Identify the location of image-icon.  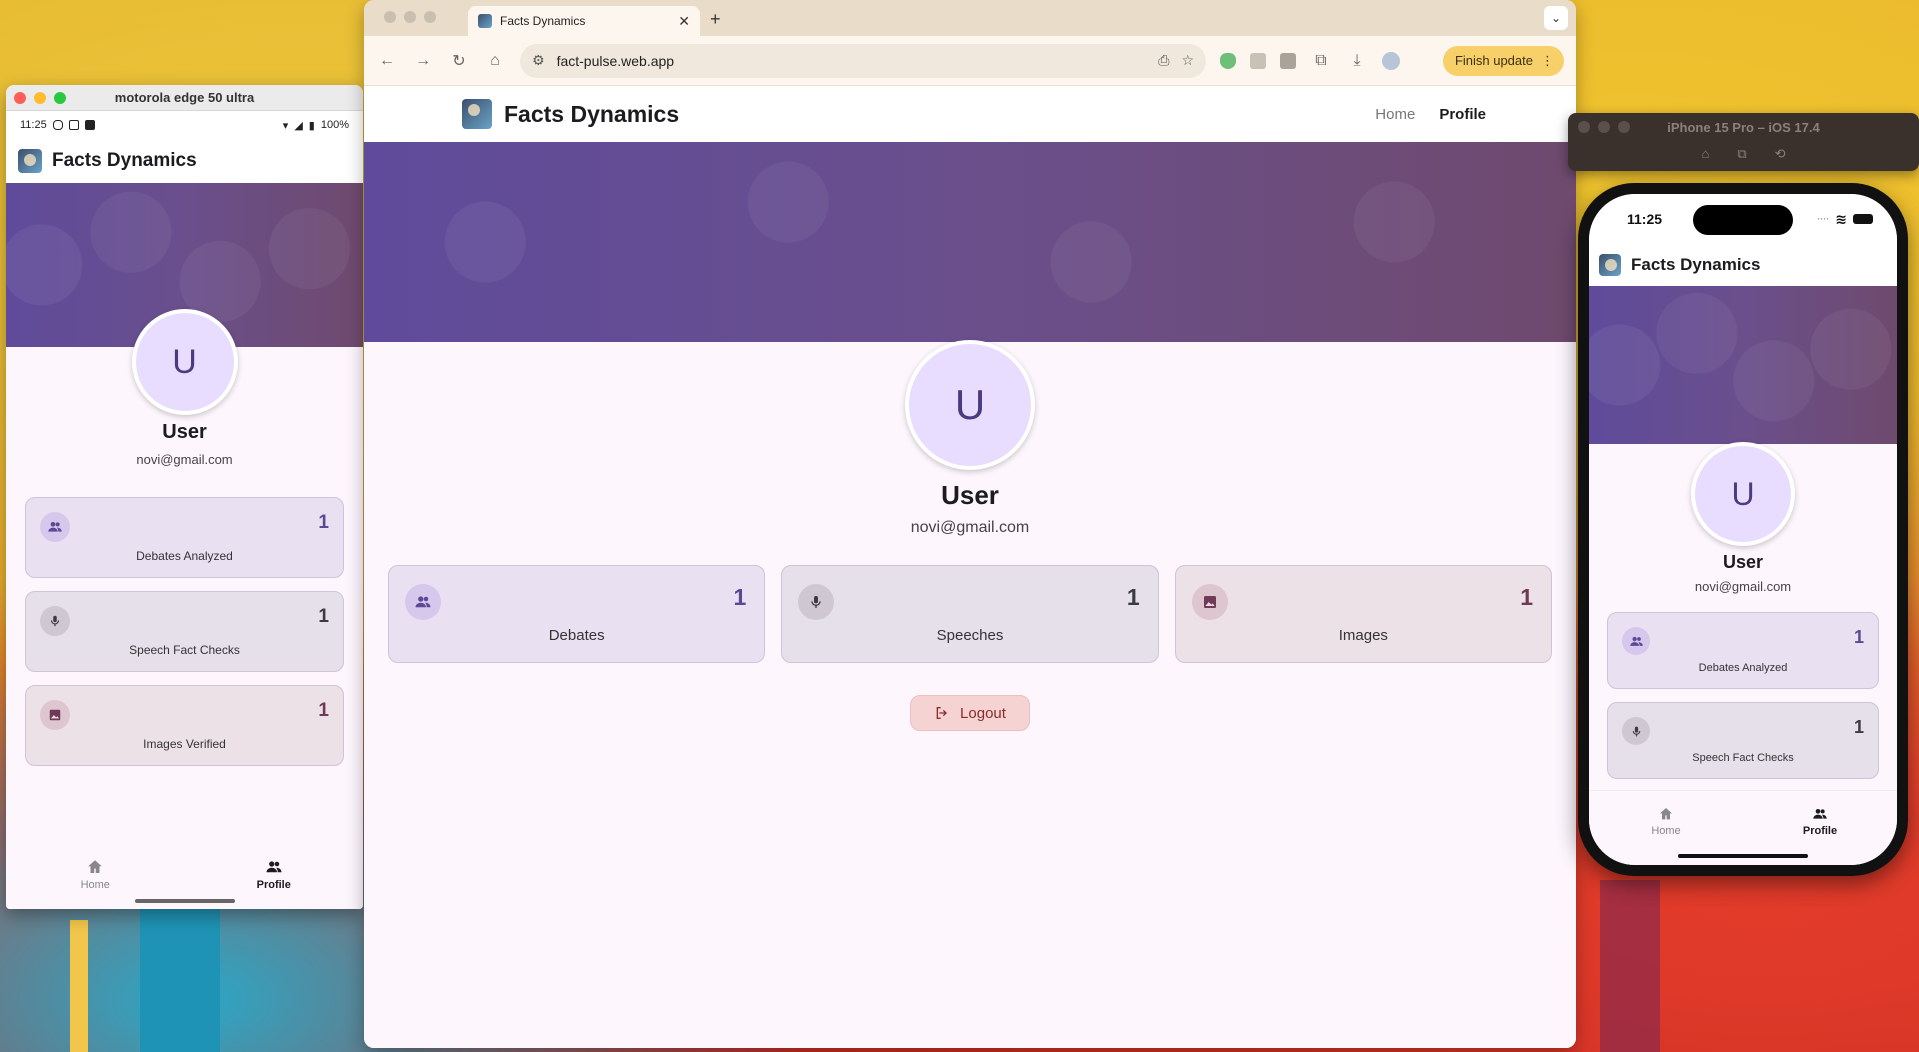
(1209, 602).